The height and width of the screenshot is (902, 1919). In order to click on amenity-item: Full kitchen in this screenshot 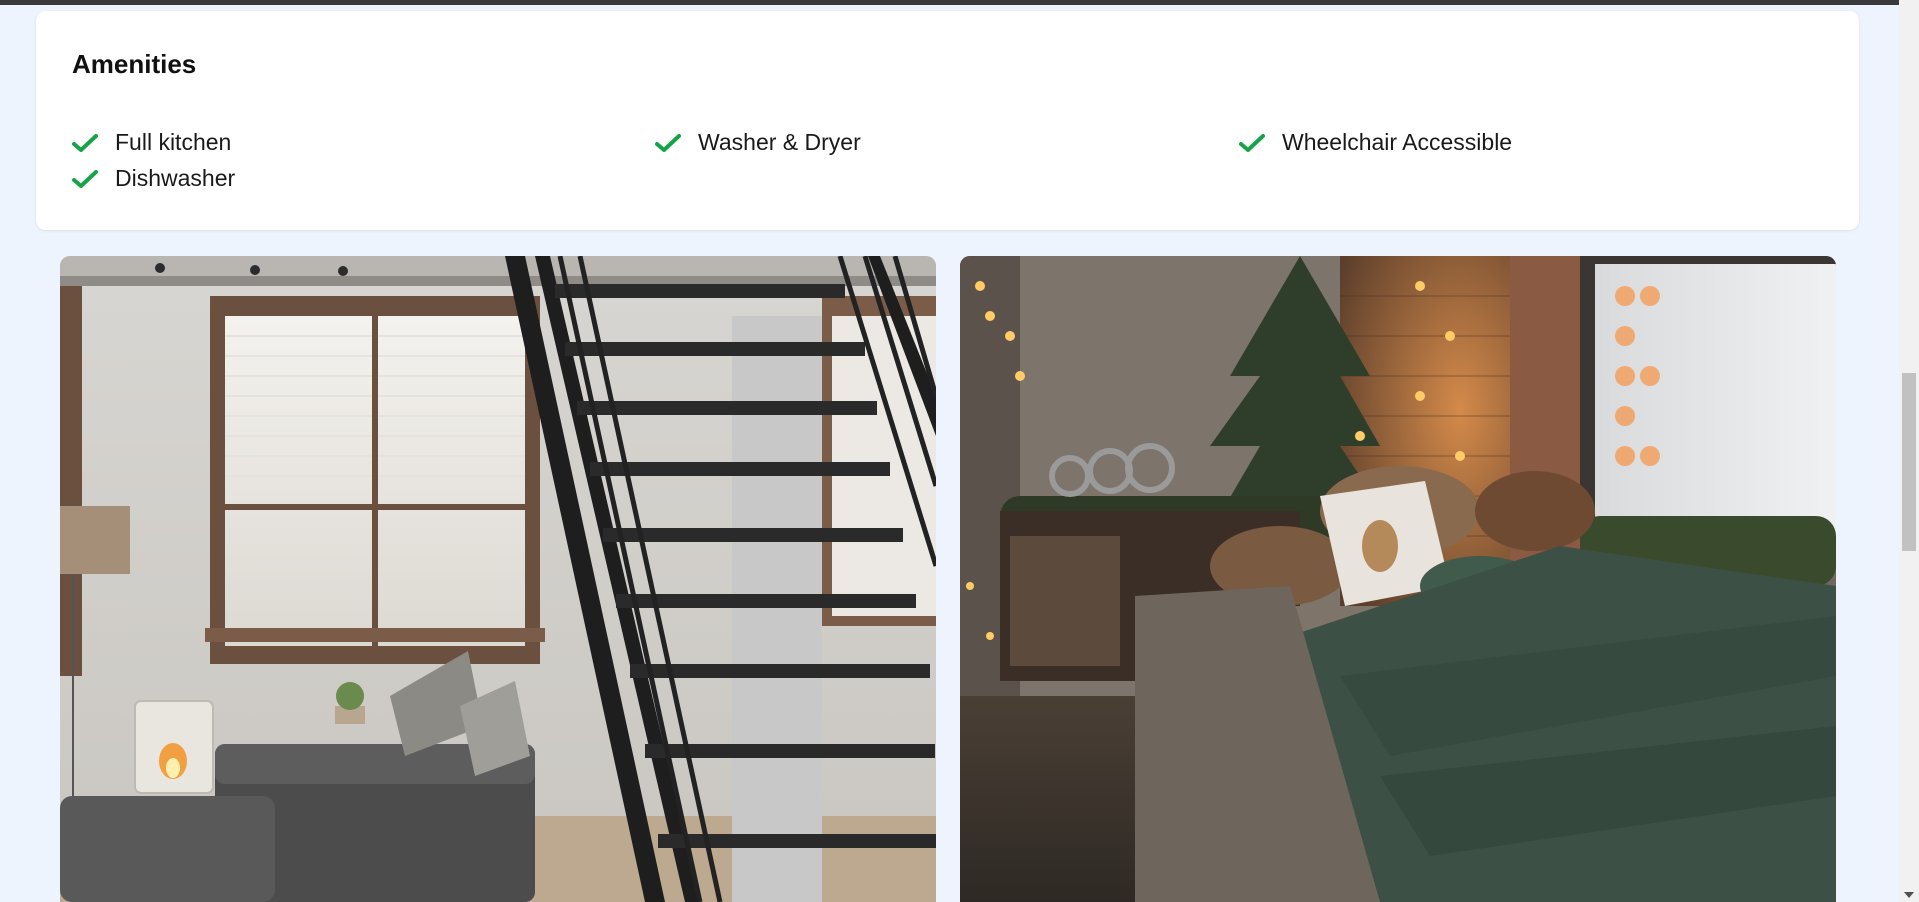, I will do `click(151, 142)`.